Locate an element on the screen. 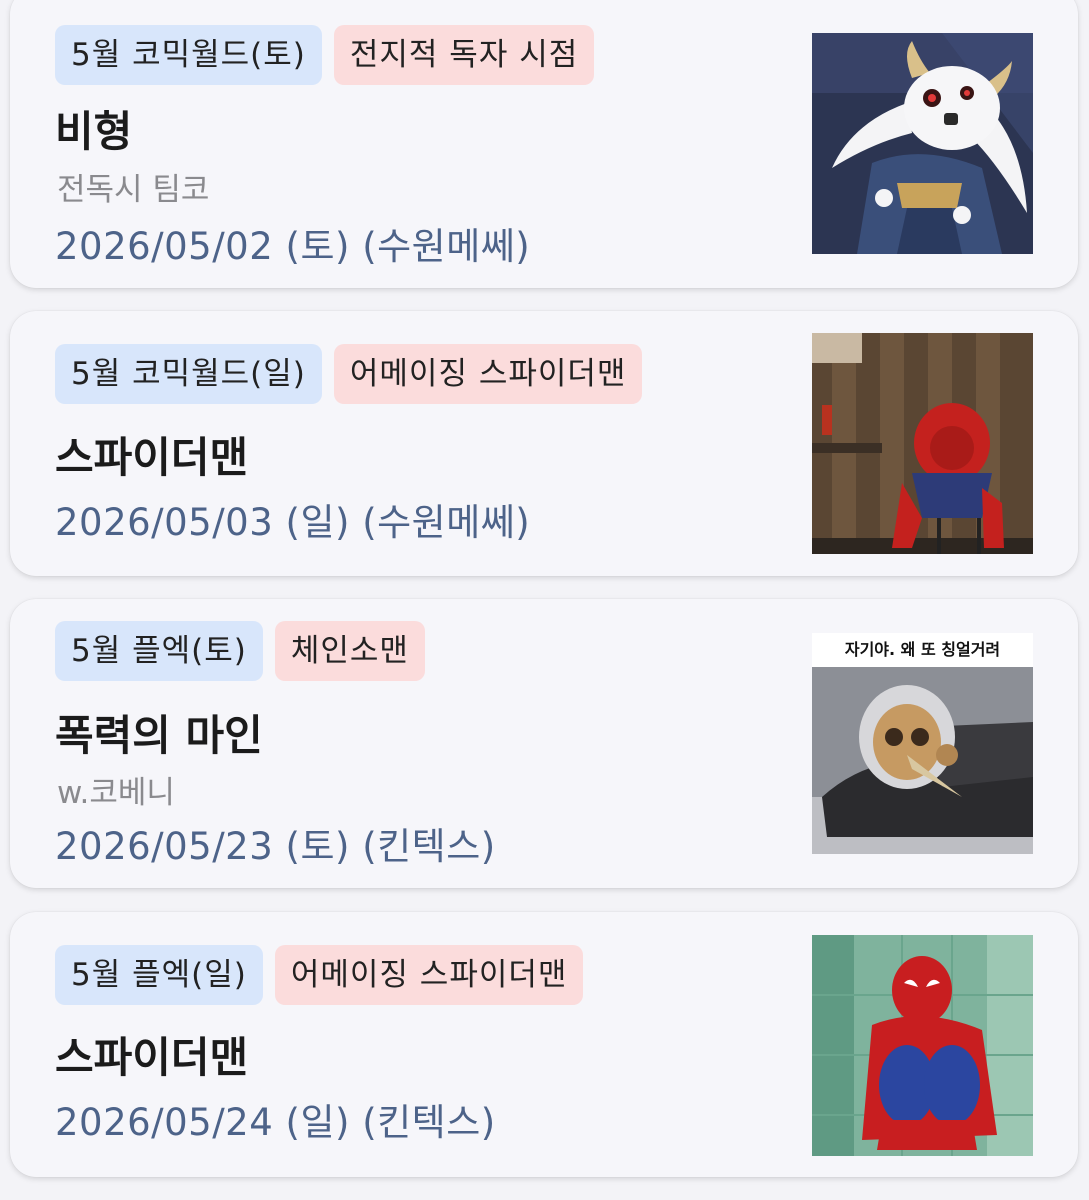  event-tag: 5월 코믹월드(토) is located at coordinates (188, 55).